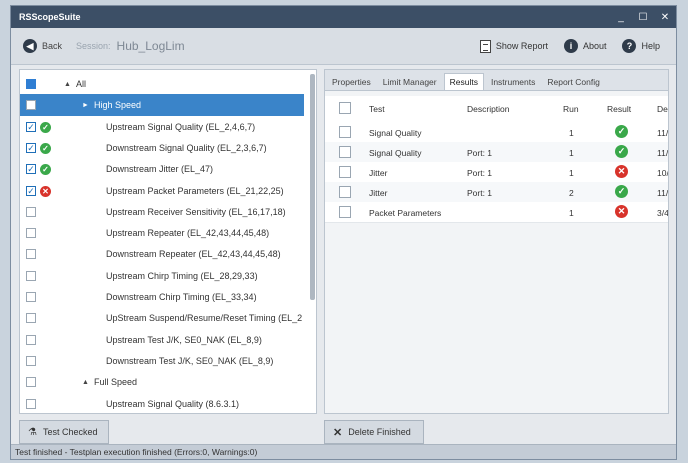  Describe the element at coordinates (513, 82) in the screenshot. I see `tab-instruments: Instruments` at that location.